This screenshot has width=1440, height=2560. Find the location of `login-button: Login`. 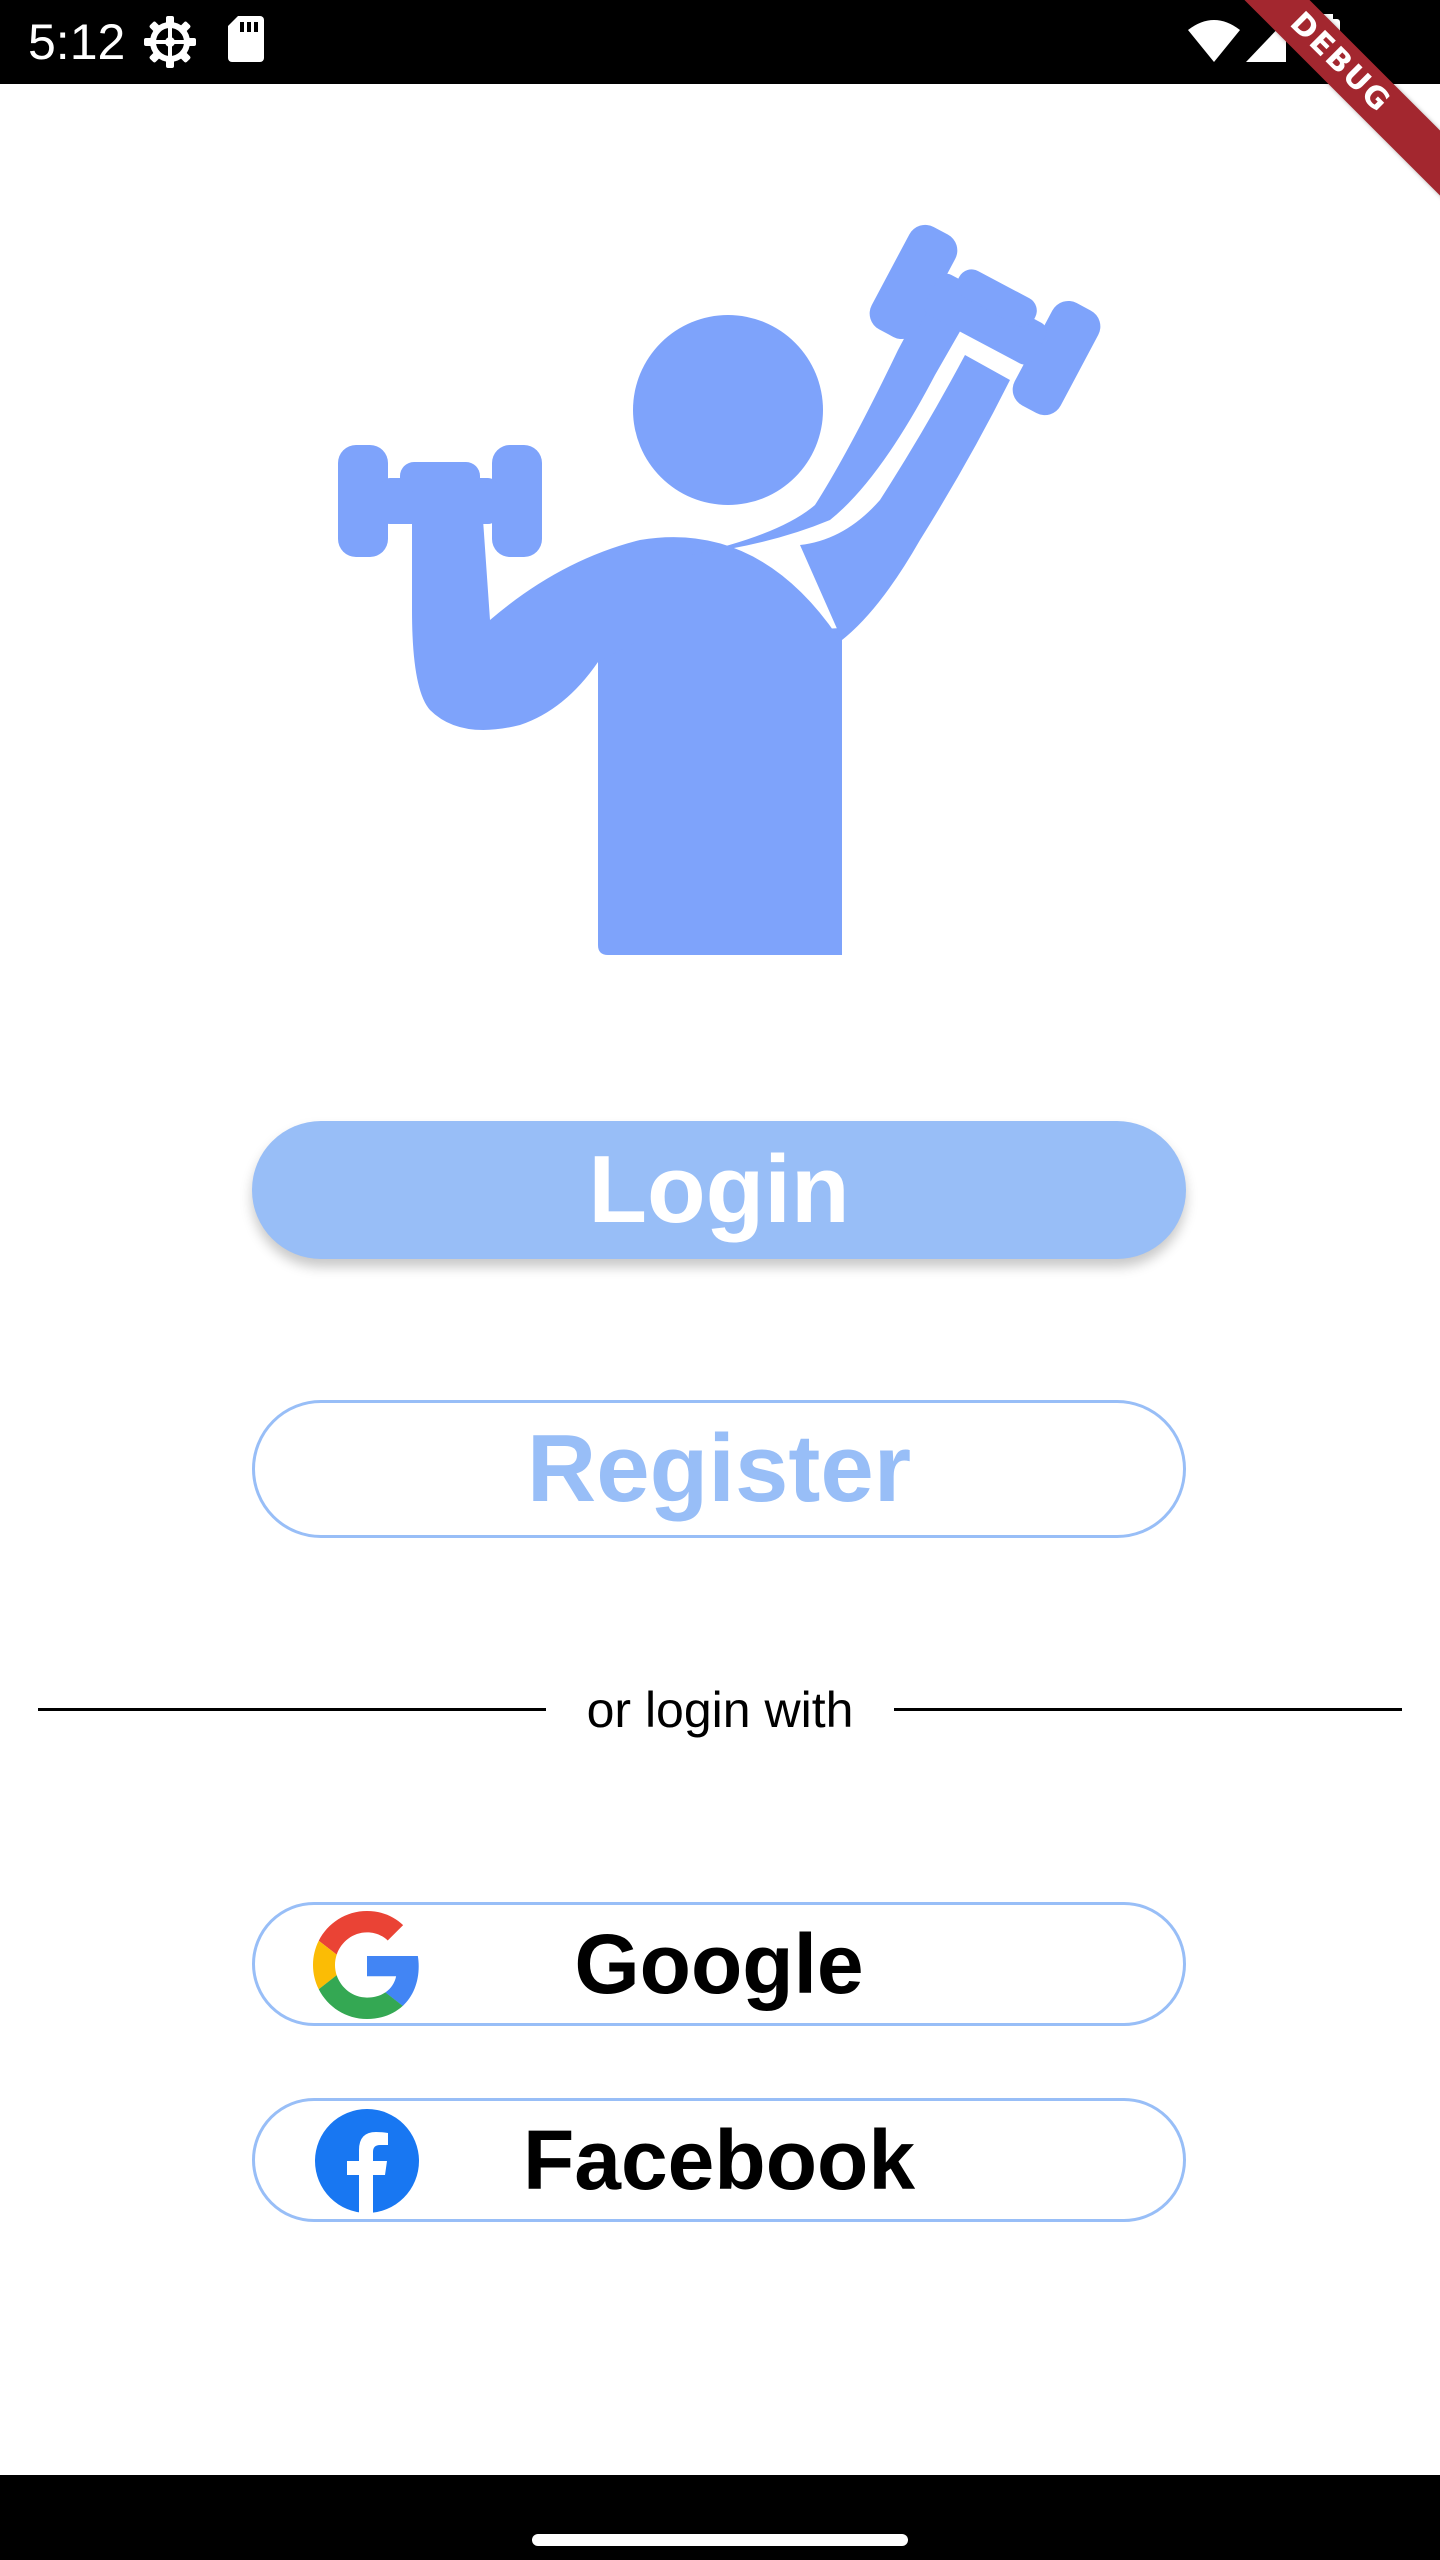

login-button: Login is located at coordinates (719, 1190).